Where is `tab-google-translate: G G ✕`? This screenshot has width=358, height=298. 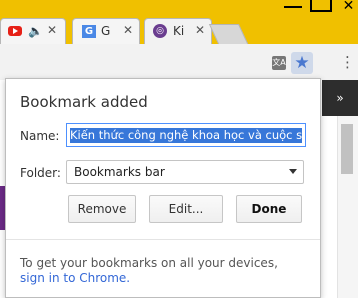 tab-google-translate: G G ✕ is located at coordinates (106, 31).